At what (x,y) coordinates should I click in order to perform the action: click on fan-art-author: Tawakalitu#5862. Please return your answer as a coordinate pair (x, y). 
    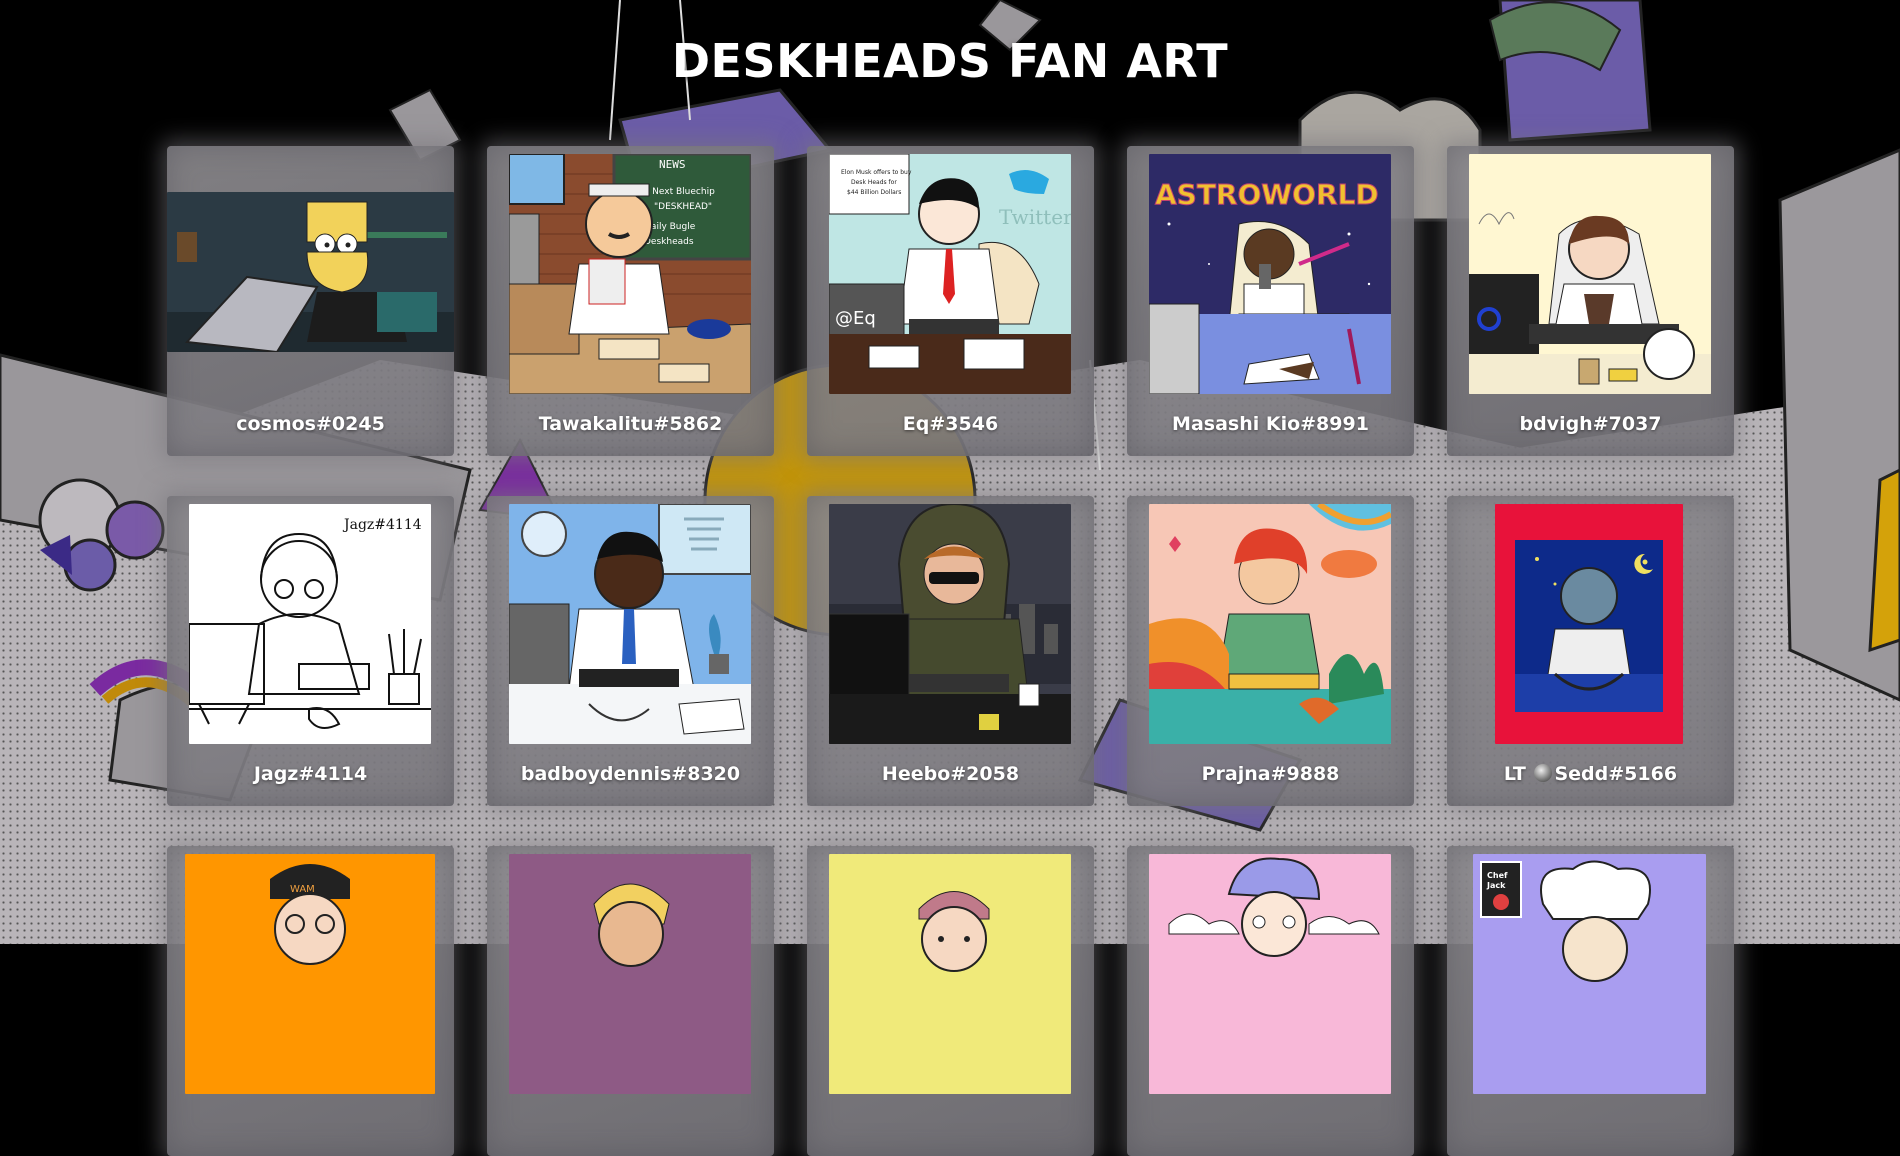
    Looking at the image, I should click on (630, 424).